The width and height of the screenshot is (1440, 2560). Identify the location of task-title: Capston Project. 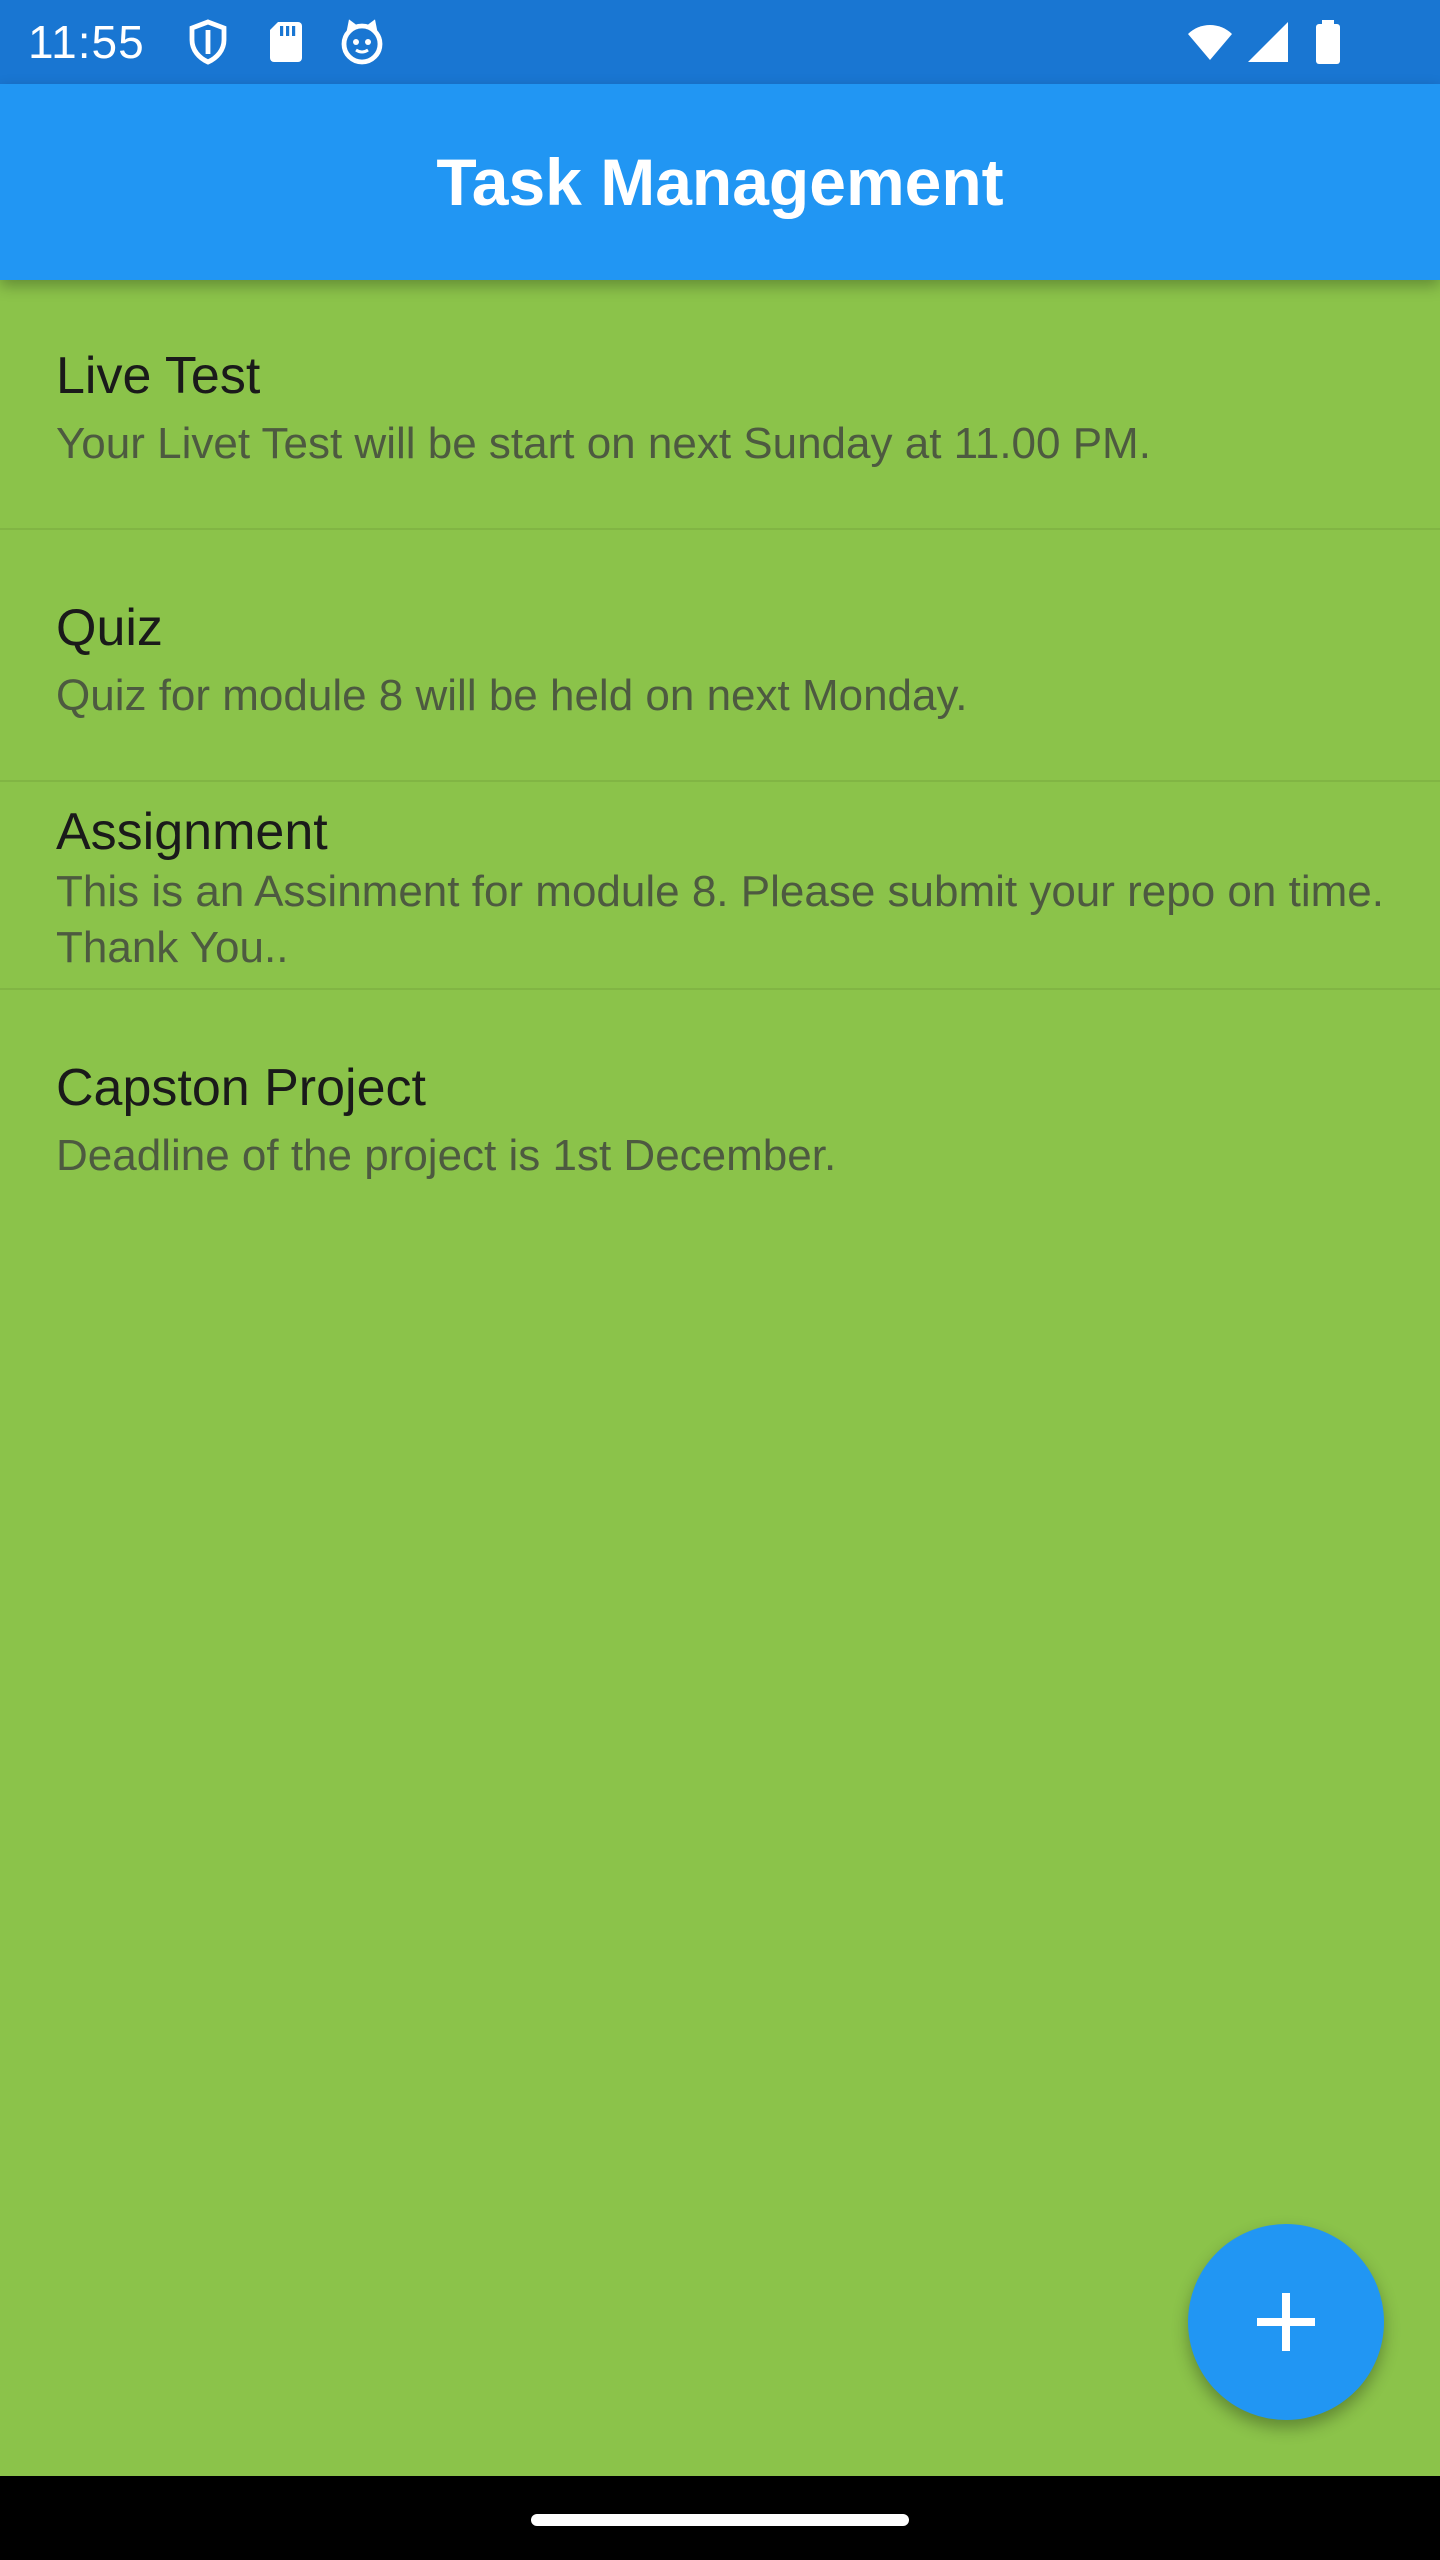
(241, 1088).